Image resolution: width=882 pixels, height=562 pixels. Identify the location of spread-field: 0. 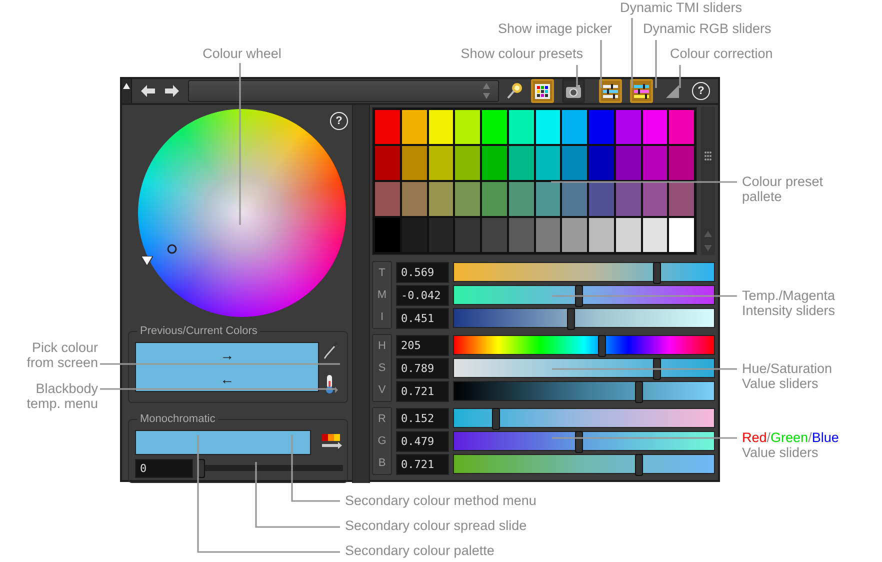
(164, 468).